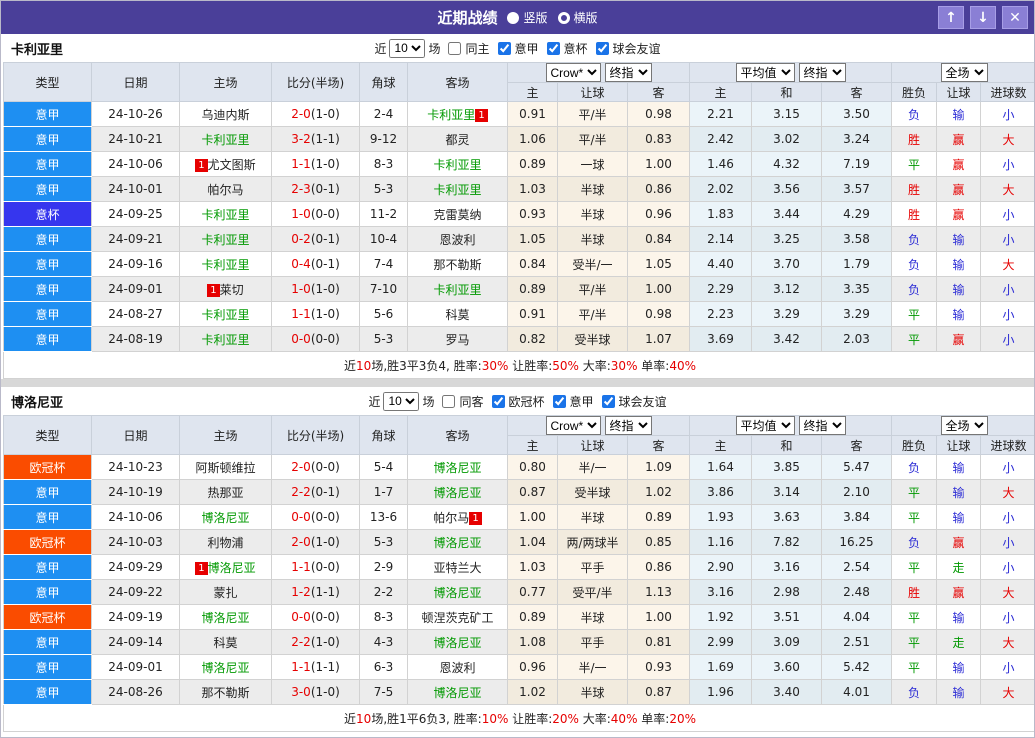  What do you see at coordinates (658, 189) in the screenshot?
I see `odds-away: 0.86` at bounding box center [658, 189].